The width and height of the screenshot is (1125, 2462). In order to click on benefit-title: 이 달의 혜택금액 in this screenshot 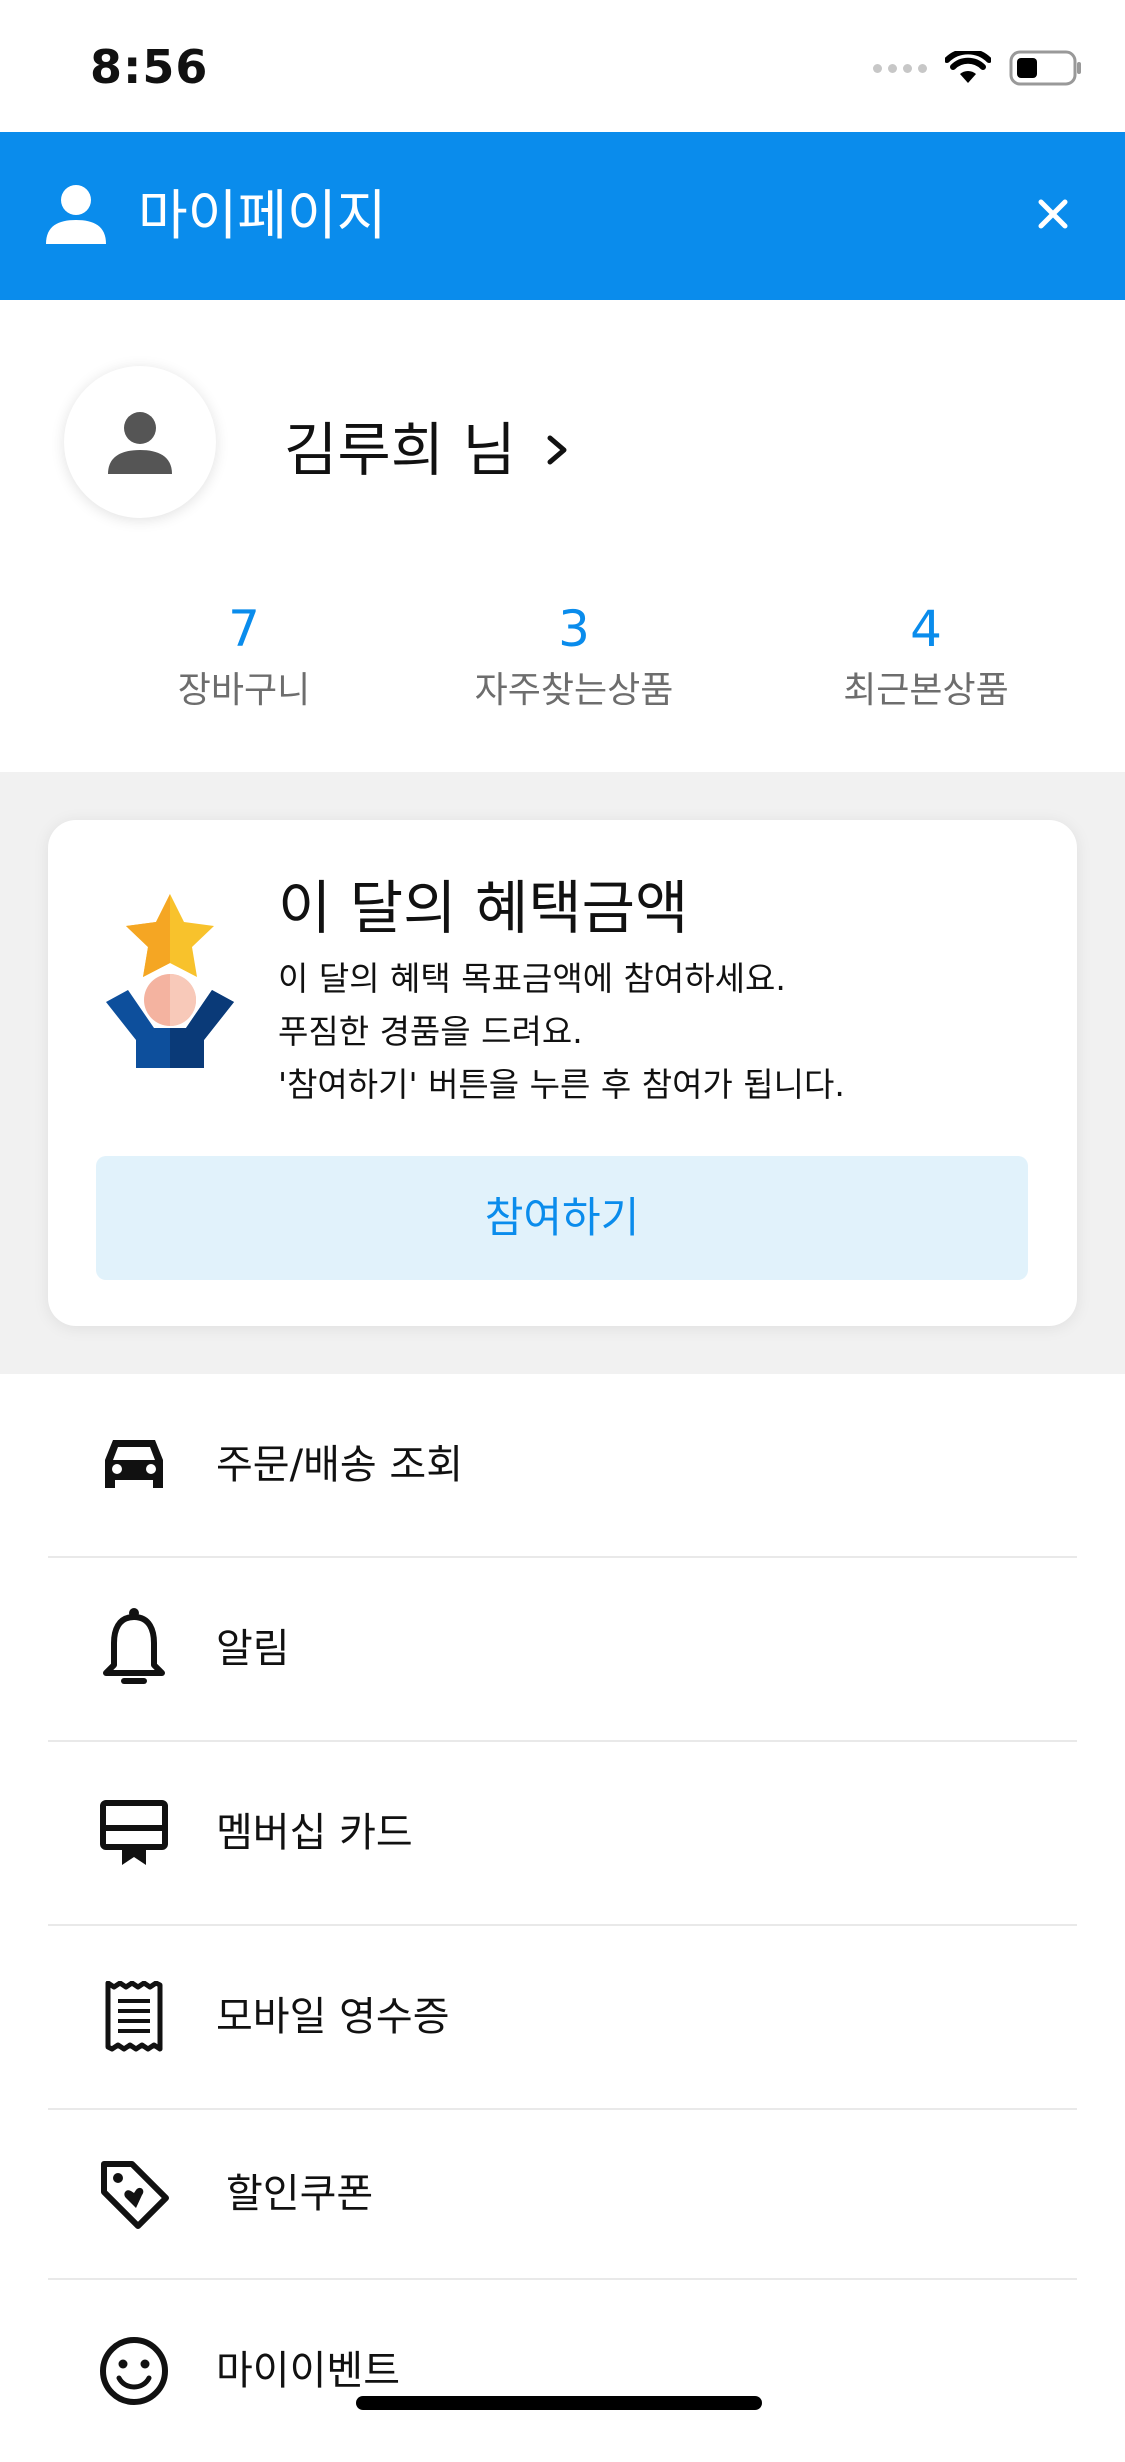, I will do `click(483, 908)`.